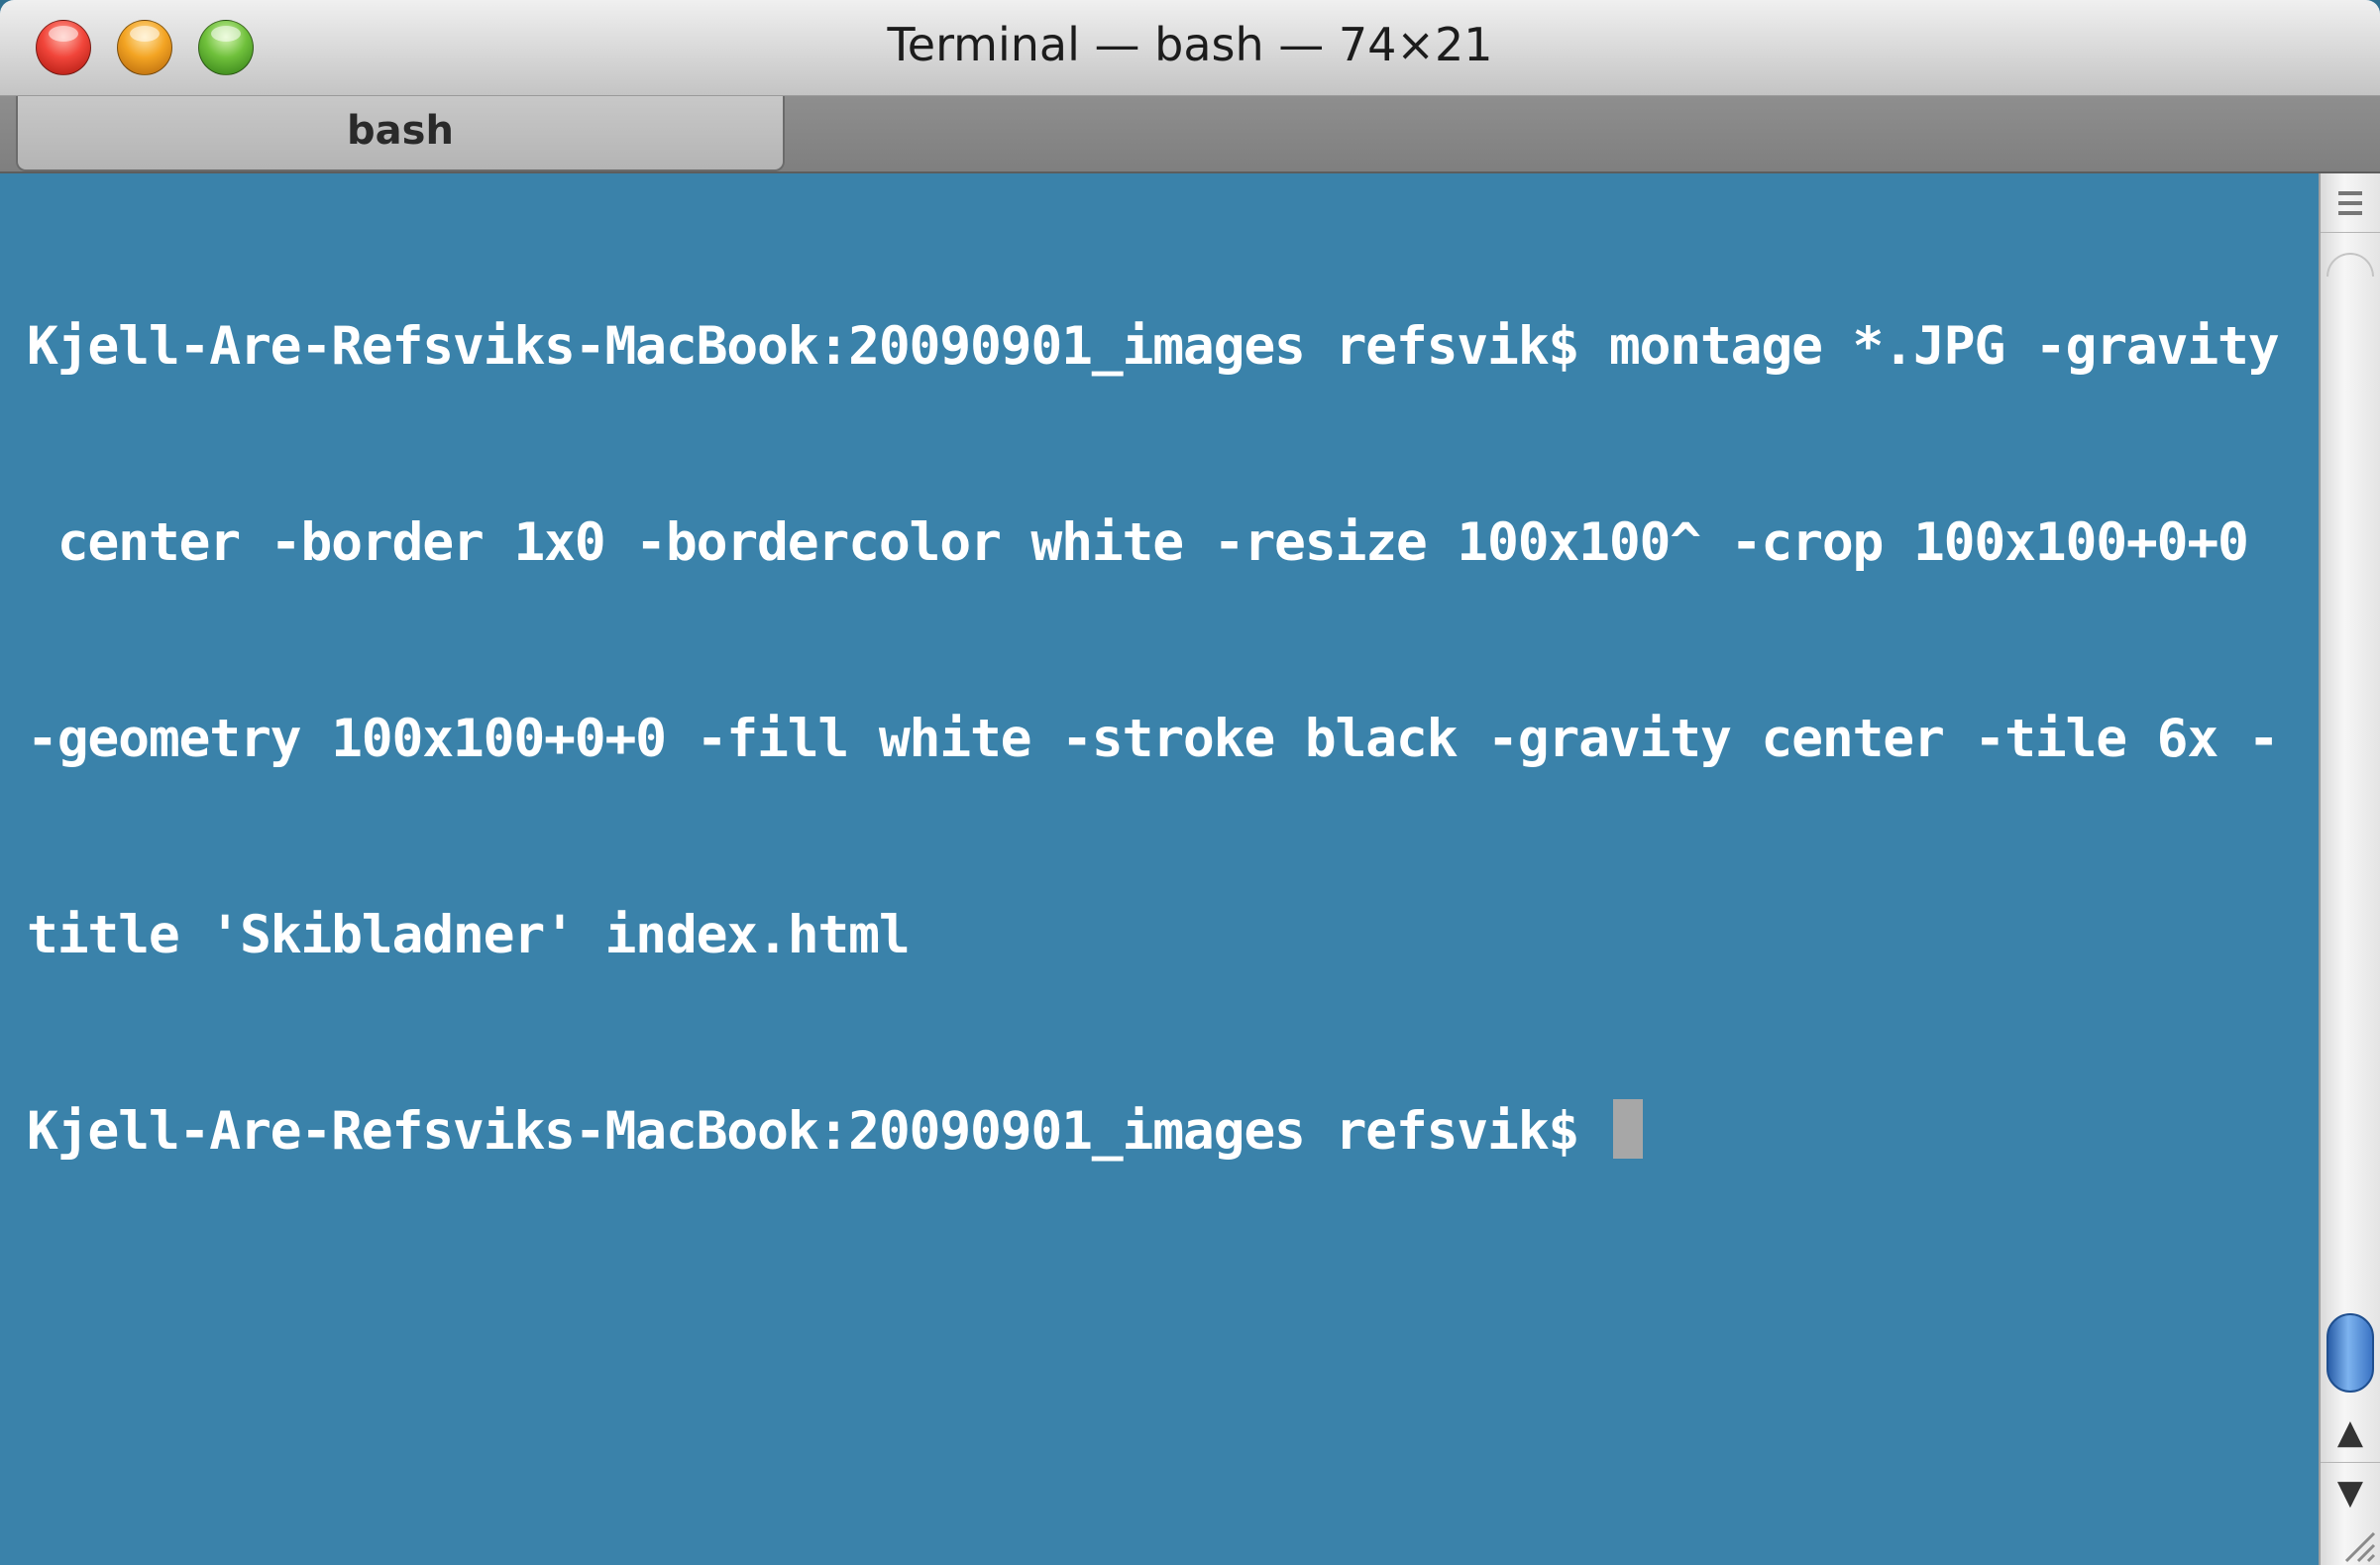  What do you see at coordinates (469, 935) in the screenshot?
I see `terminal-line: title 'Skibladner' index.html` at bounding box center [469, 935].